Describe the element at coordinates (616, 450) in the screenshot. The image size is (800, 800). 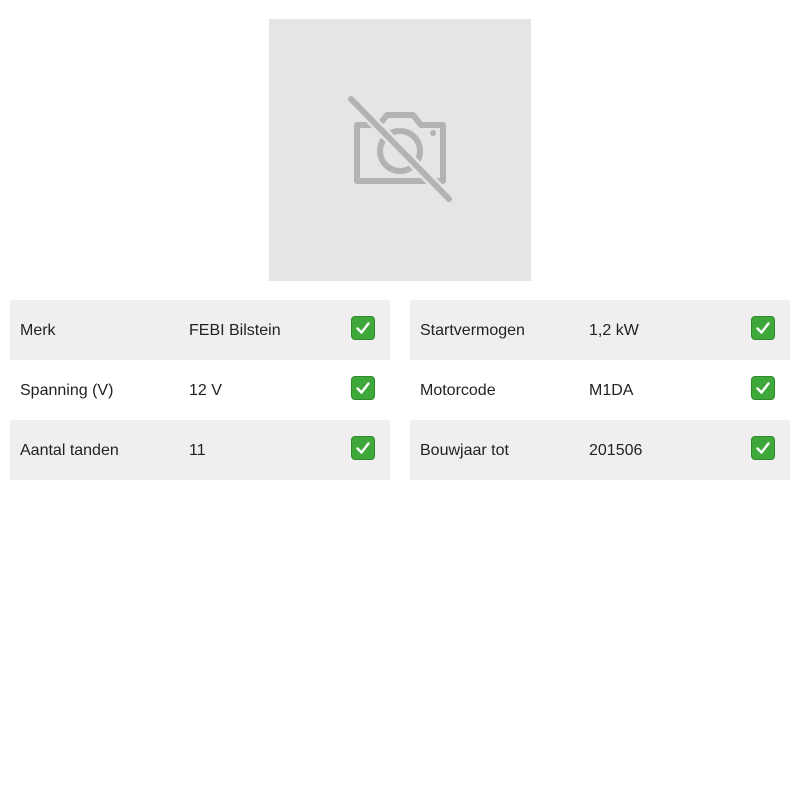
I see `spec-value: 201506` at that location.